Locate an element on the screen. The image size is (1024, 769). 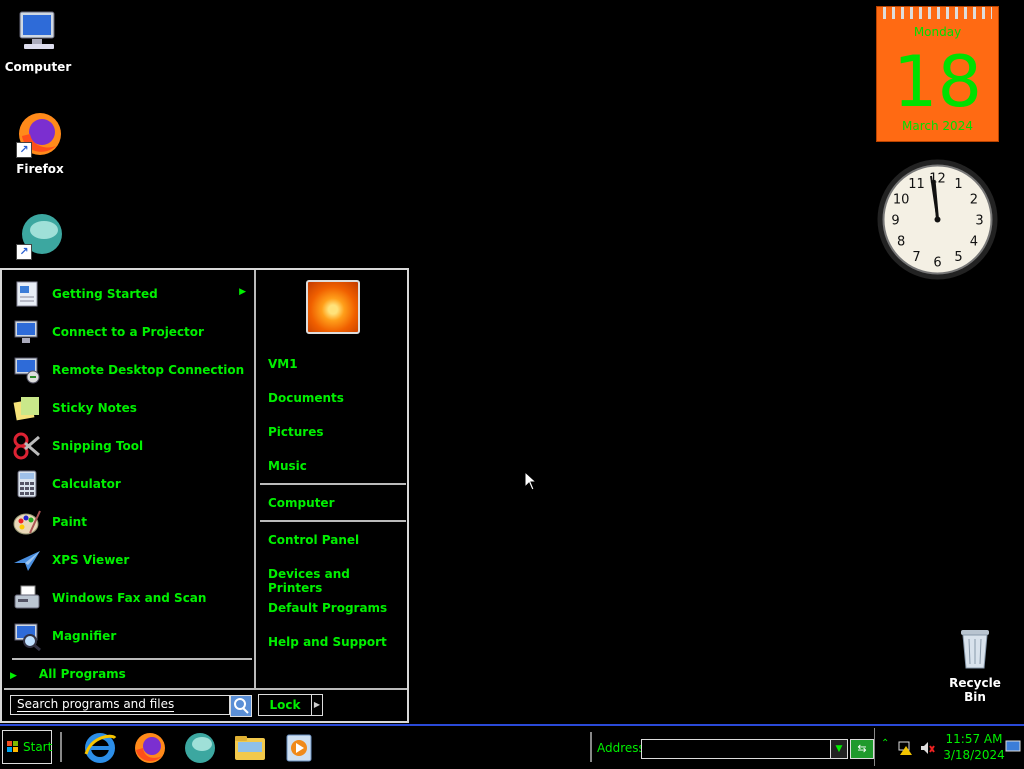
clock-numeral: 4 is located at coordinates (974, 242).